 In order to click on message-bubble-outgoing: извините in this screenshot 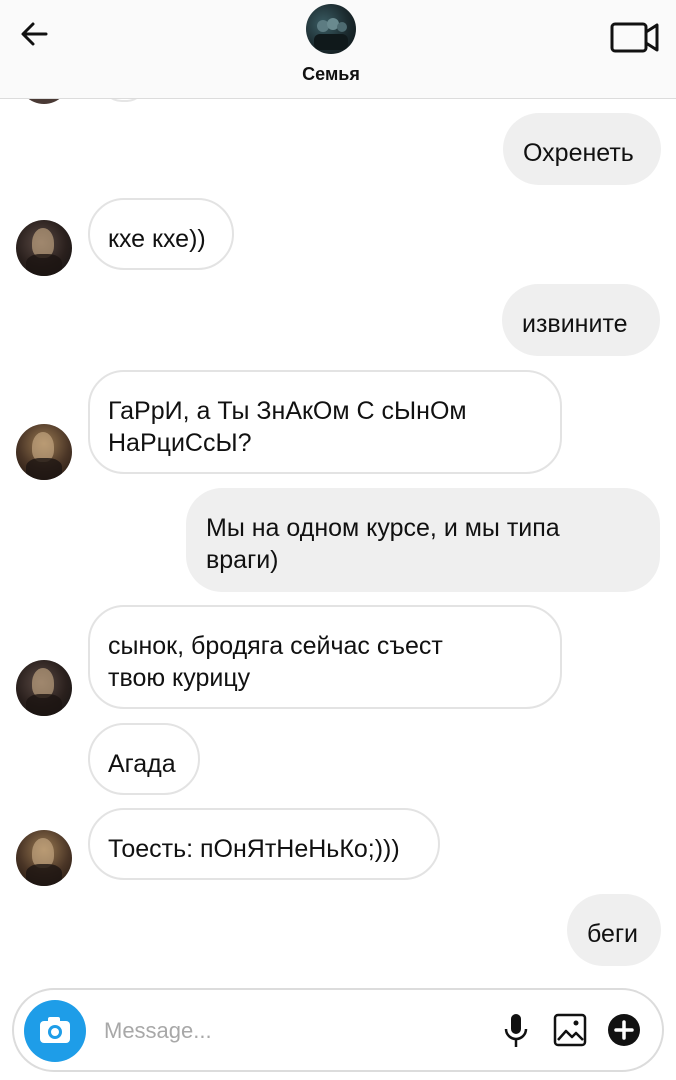, I will do `click(581, 320)`.